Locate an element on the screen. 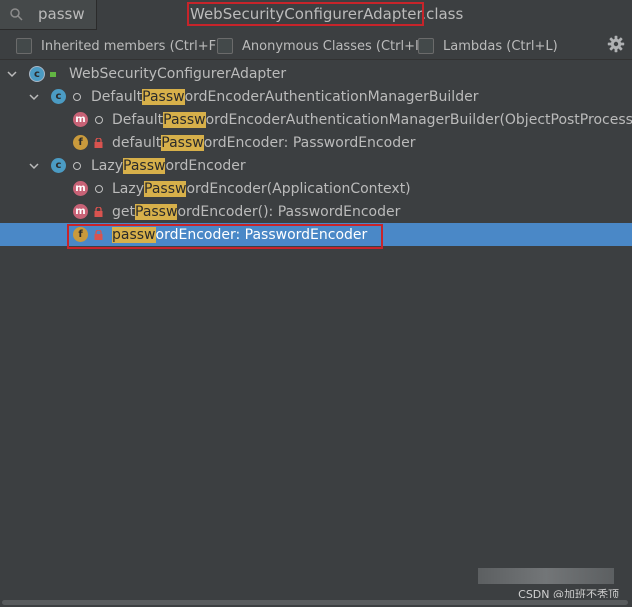 The width and height of the screenshot is (632, 607). tree-label: WebSecurityConfigurerAdapter is located at coordinates (178, 73).